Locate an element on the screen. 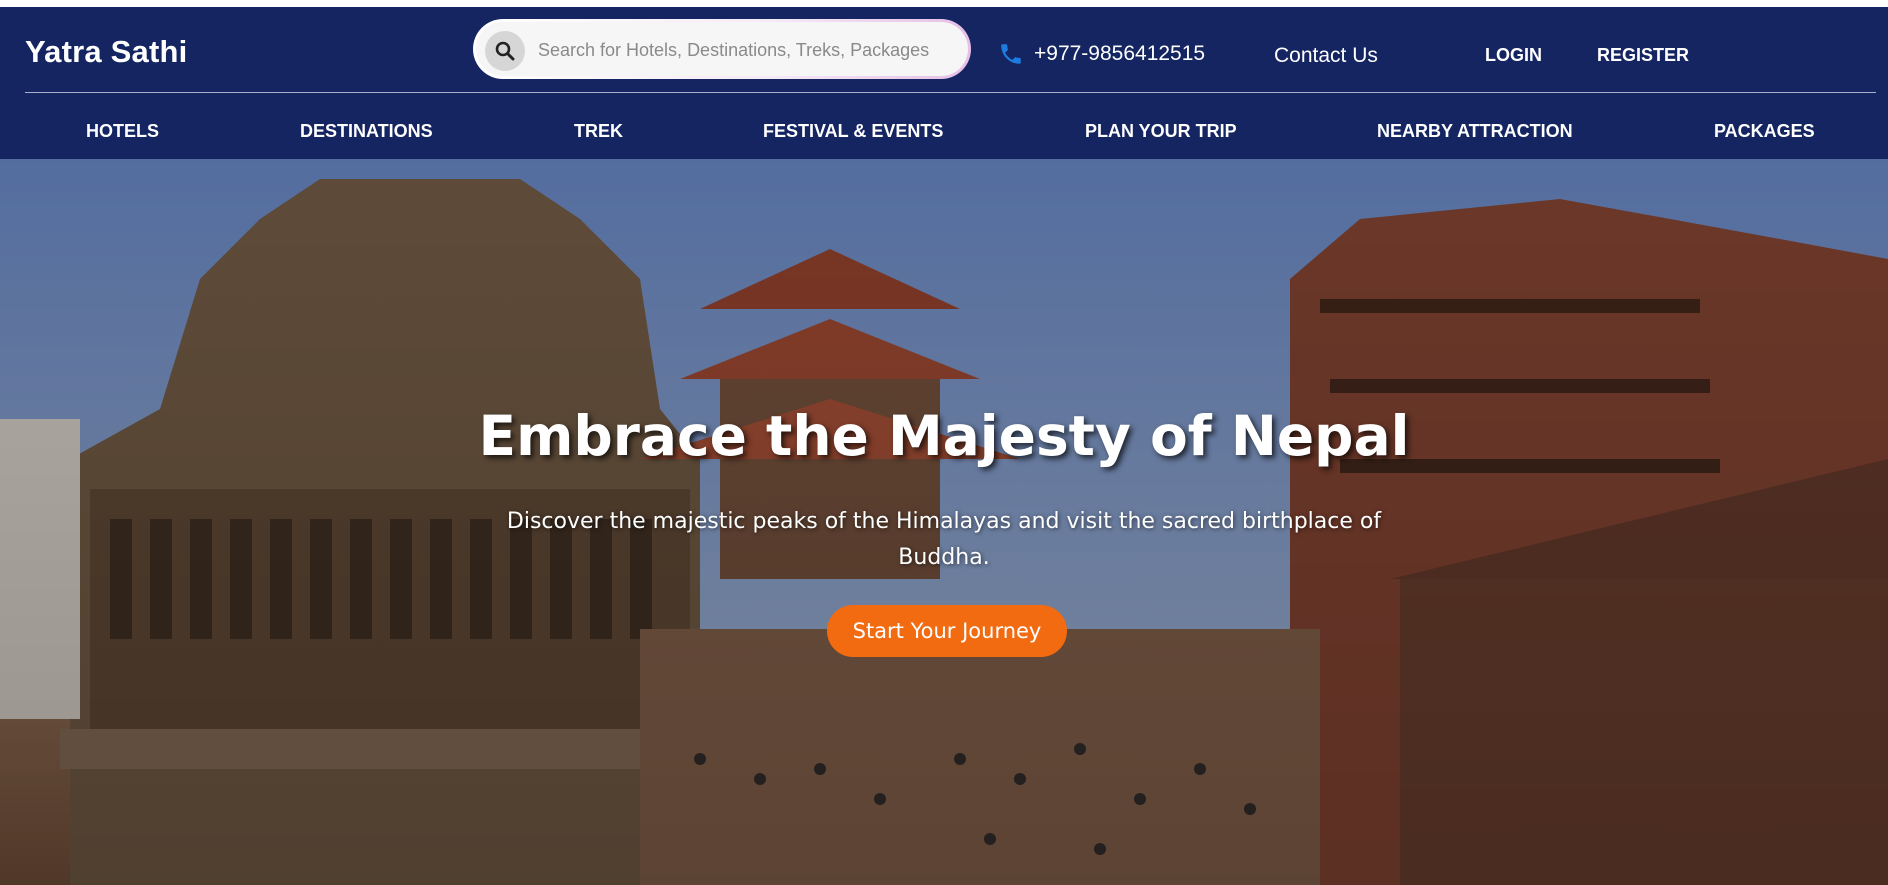 The width and height of the screenshot is (1888, 885). start-journey-button: Start Your Journey is located at coordinates (947, 631).